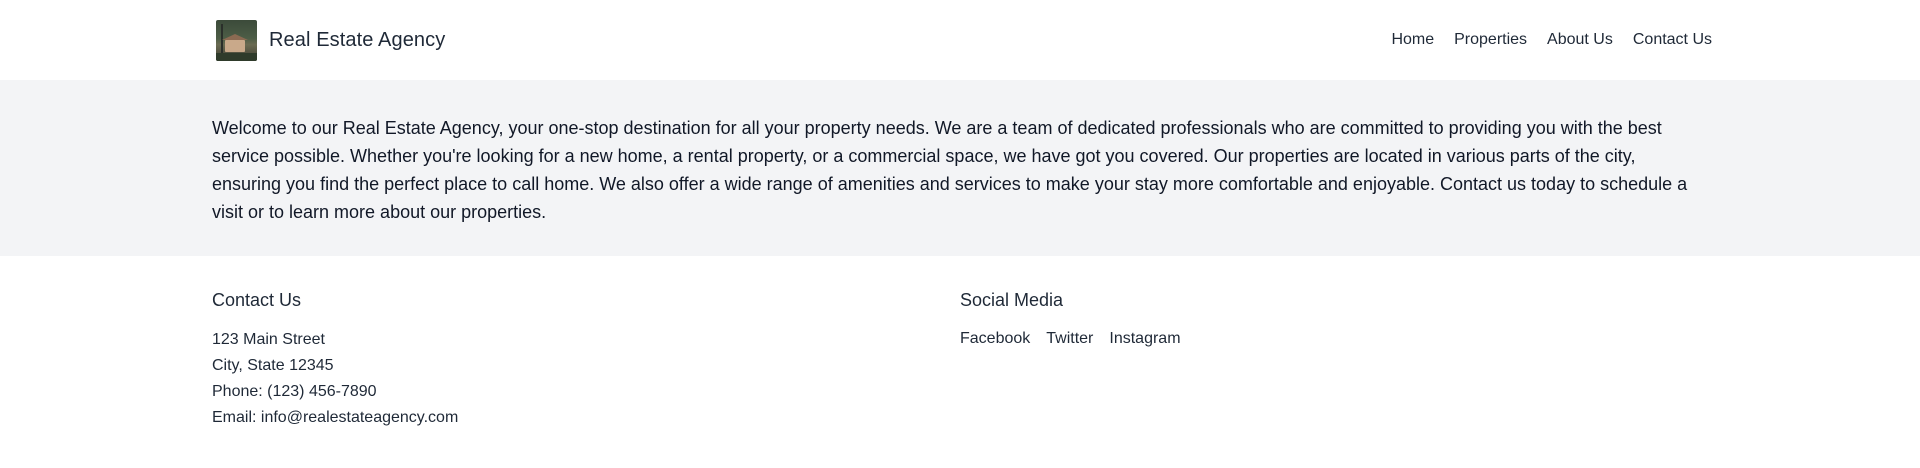 The image size is (1920, 468). I want to click on house-photo-icon, so click(236, 40).